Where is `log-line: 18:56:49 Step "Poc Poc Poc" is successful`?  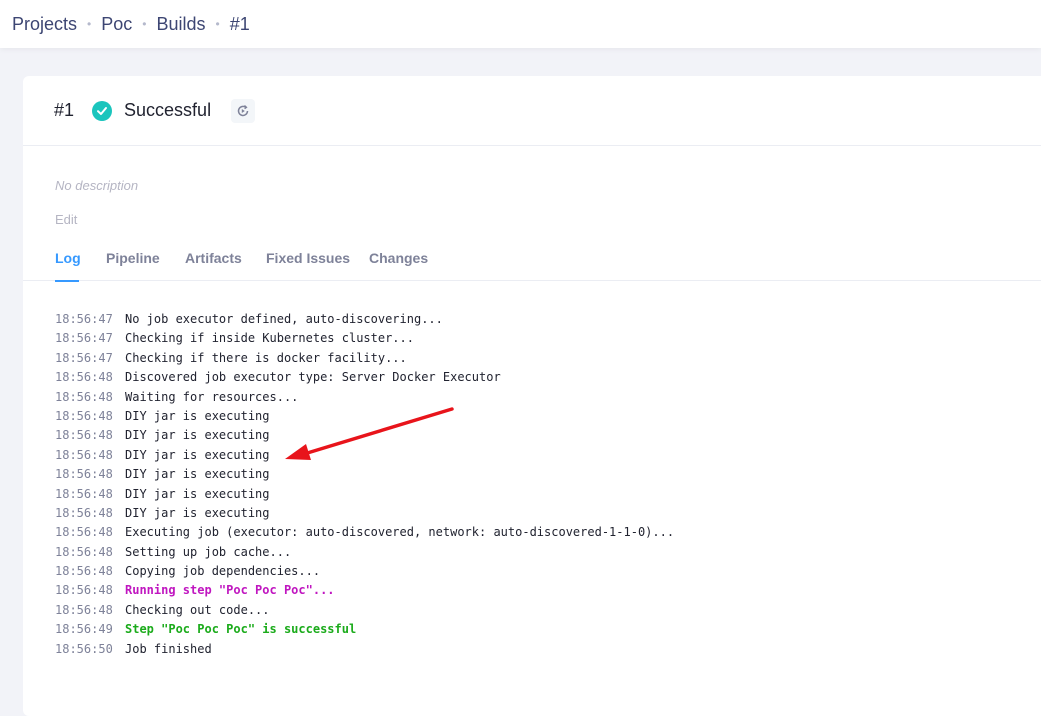
log-line: 18:56:49 Step "Poc Poc Poc" is successful is located at coordinates (364, 629).